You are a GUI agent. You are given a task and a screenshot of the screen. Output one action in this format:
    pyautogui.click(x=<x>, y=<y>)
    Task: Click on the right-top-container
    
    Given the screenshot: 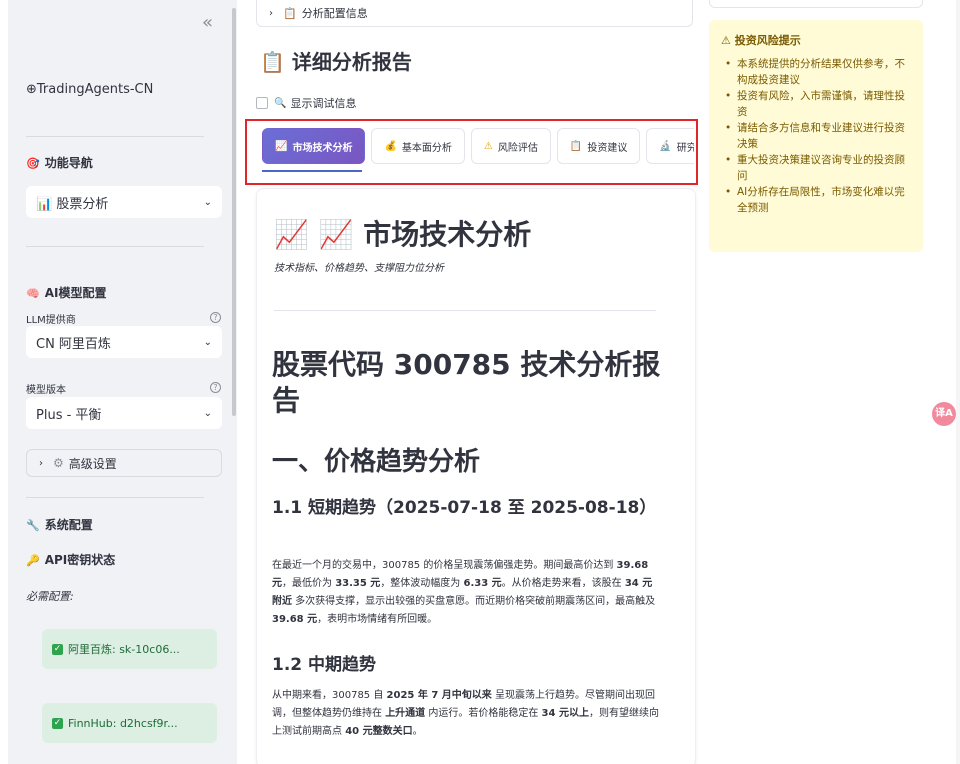 What is the action you would take?
    pyautogui.click(x=816, y=4)
    